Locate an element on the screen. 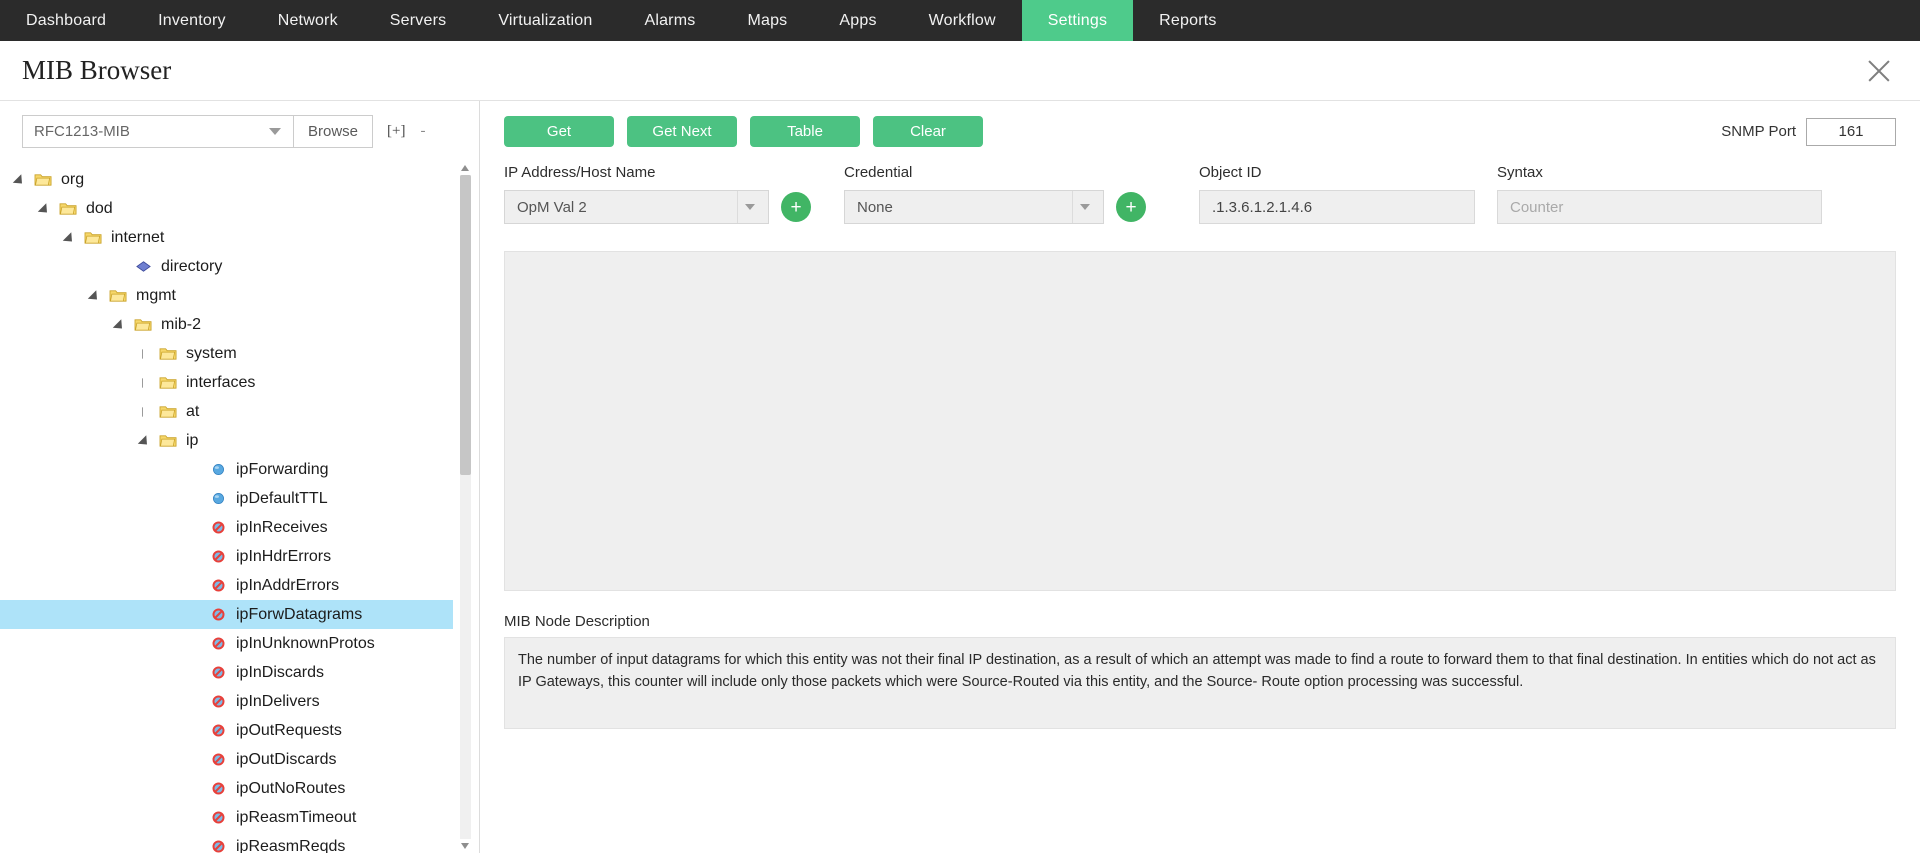 This screenshot has width=1920, height=853. tree-scrollbar is located at coordinates (465, 507).